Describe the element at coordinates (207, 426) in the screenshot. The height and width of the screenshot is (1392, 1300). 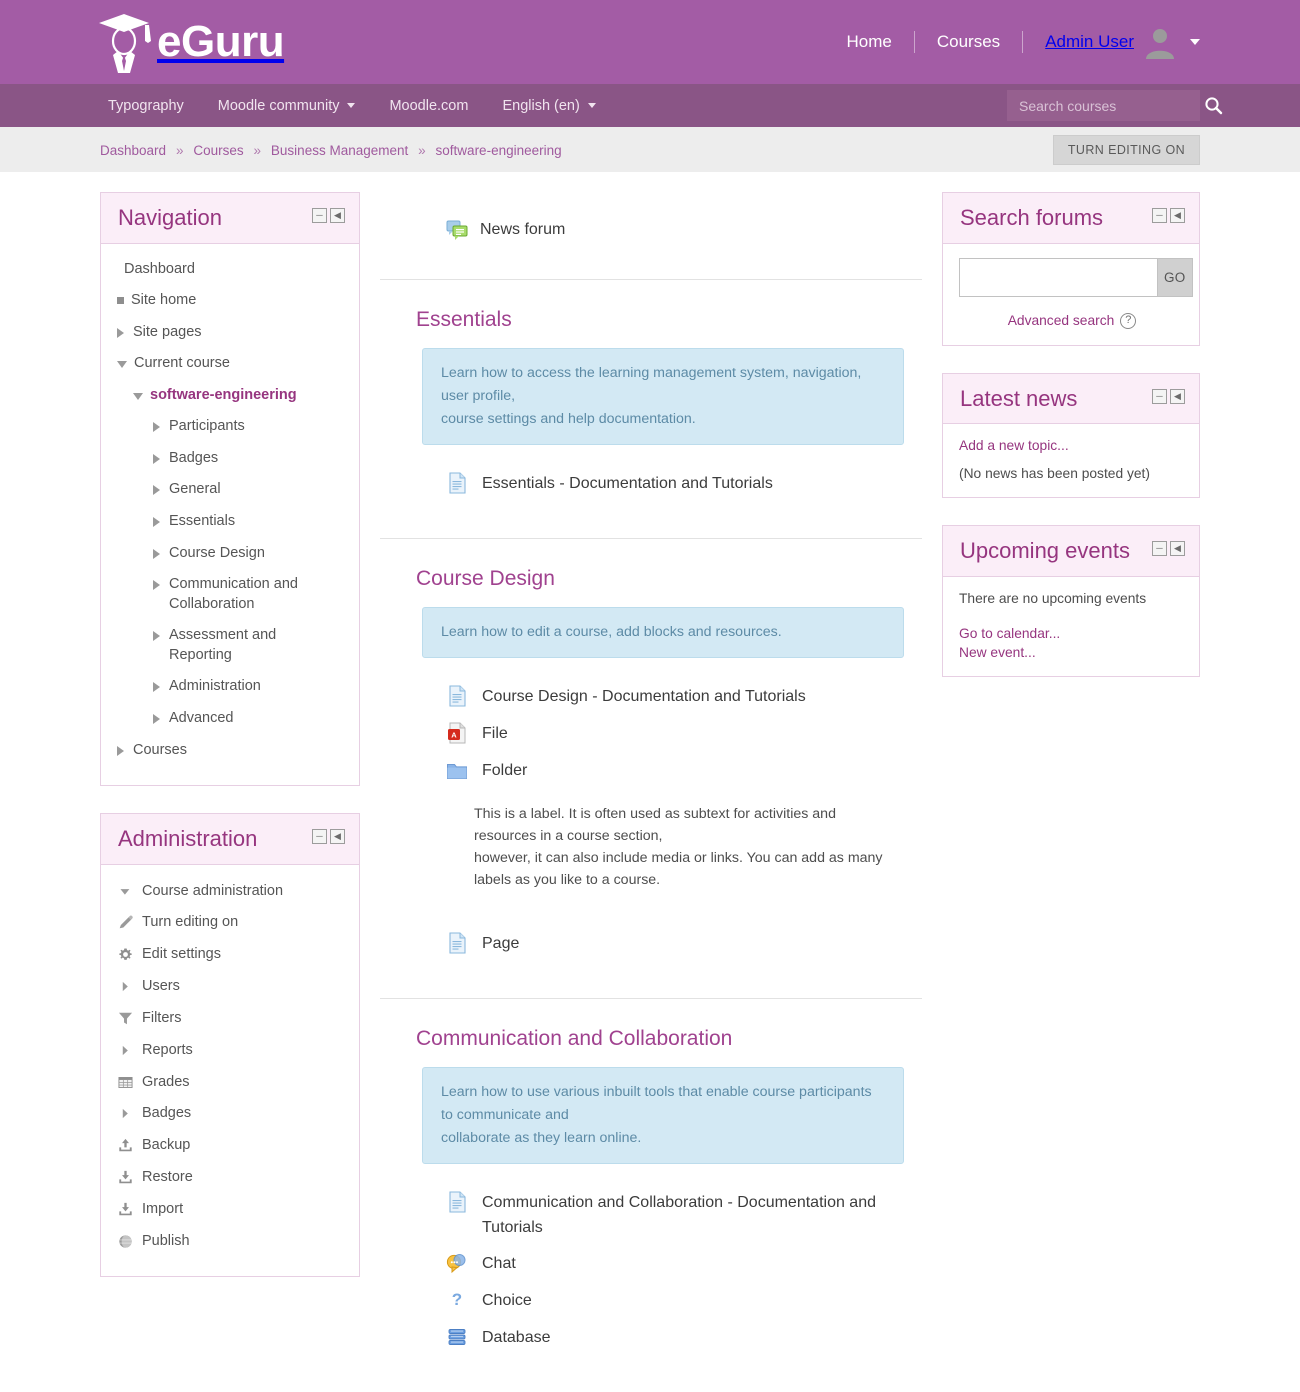
I see `nav-tree-item-label: Participants` at that location.